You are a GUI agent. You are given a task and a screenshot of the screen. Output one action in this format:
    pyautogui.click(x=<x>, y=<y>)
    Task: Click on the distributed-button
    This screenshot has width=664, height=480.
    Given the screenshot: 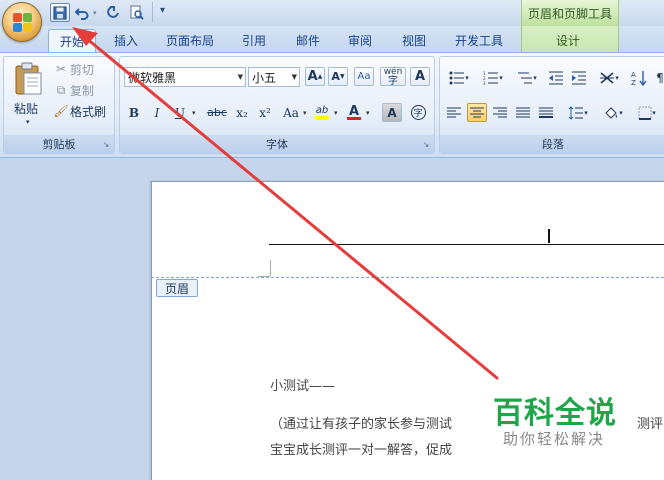 What is the action you would take?
    pyautogui.click(x=546, y=112)
    